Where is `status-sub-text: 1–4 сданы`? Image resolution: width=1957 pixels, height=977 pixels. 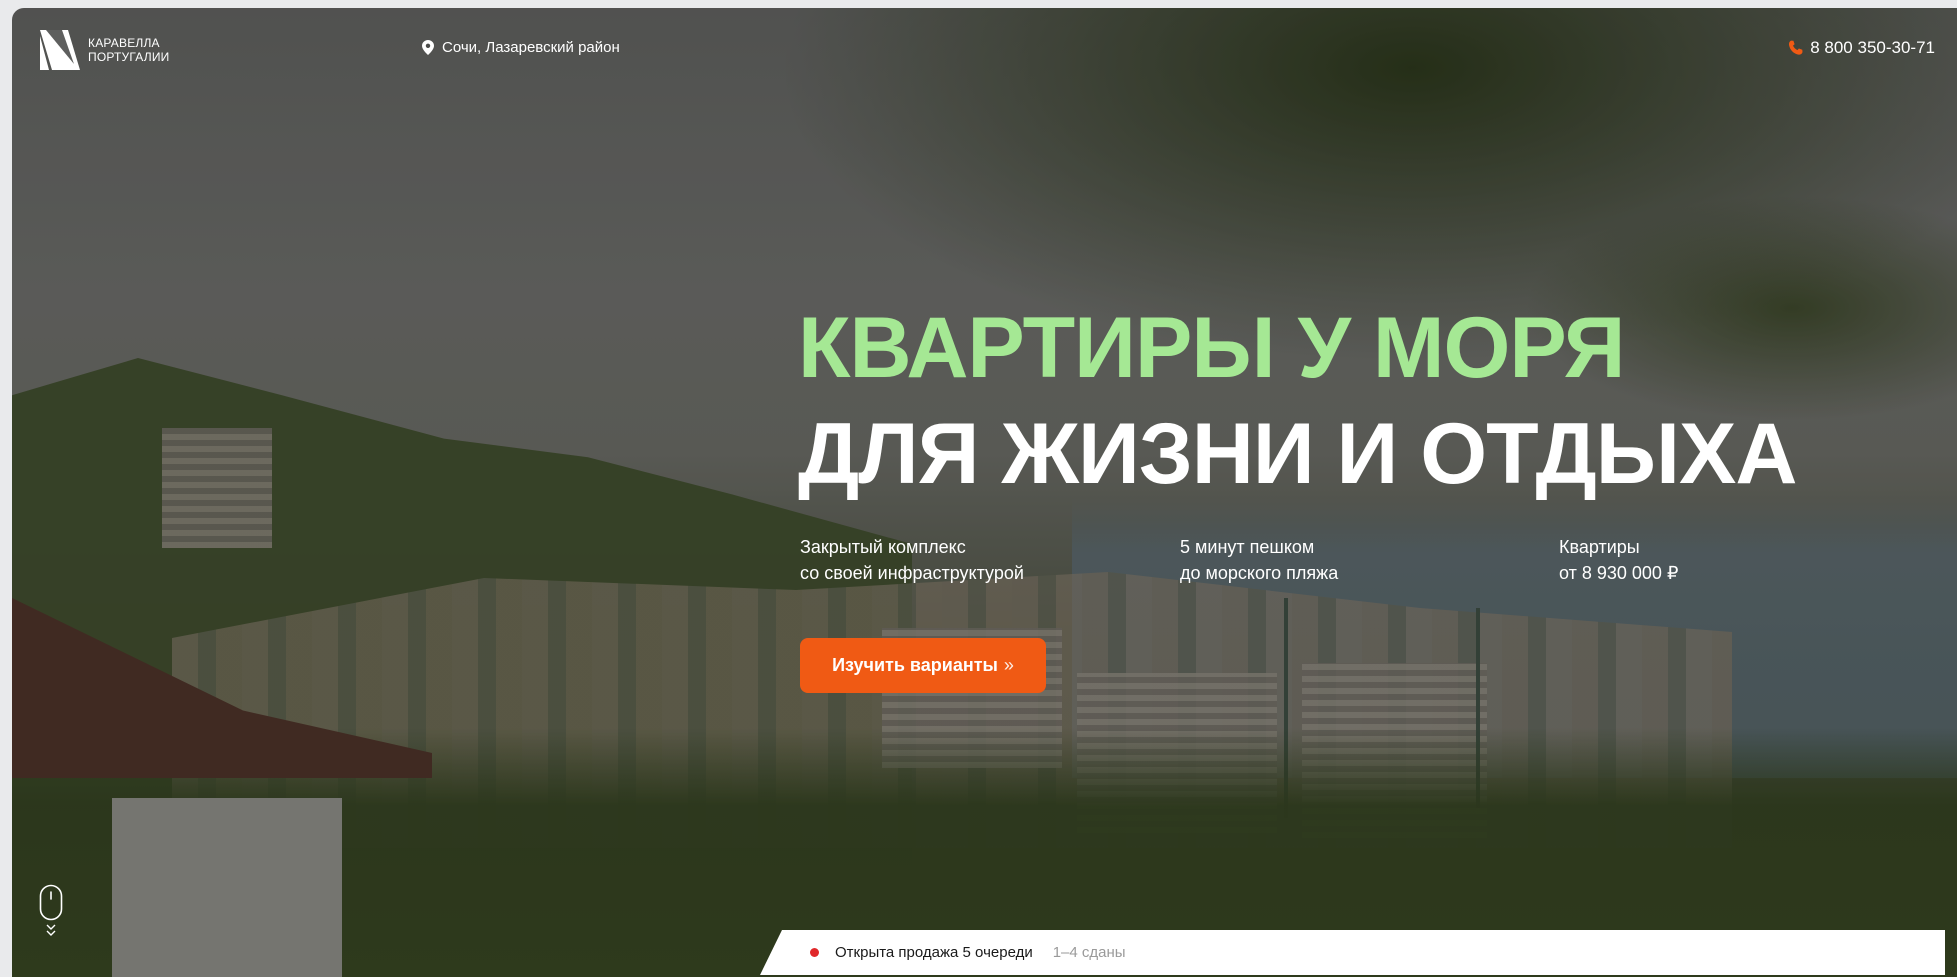 status-sub-text: 1–4 сданы is located at coordinates (1089, 952).